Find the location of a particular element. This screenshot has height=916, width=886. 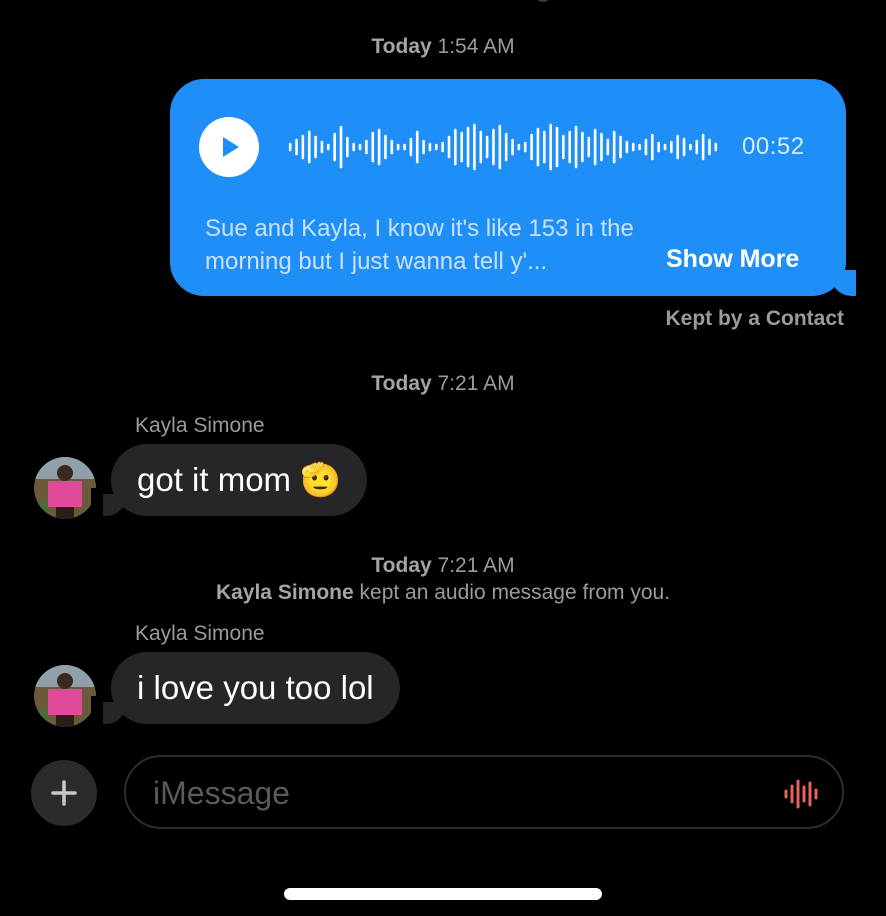

kept-by-contact-label: Kept by a Contact is located at coordinates (754, 318).